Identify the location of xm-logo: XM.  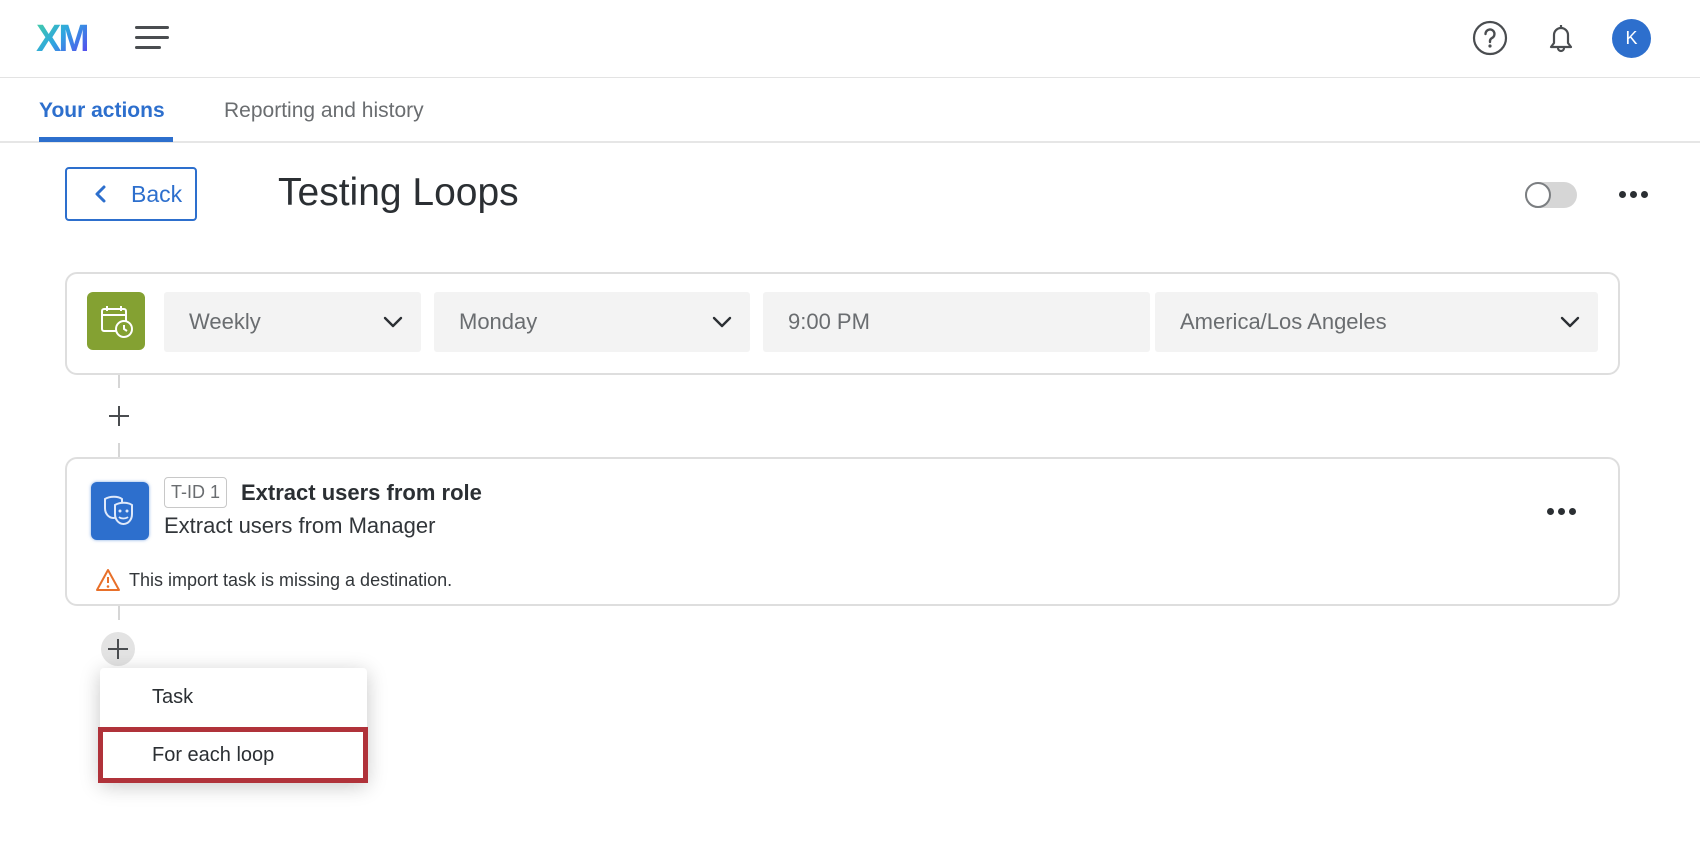
(63, 39).